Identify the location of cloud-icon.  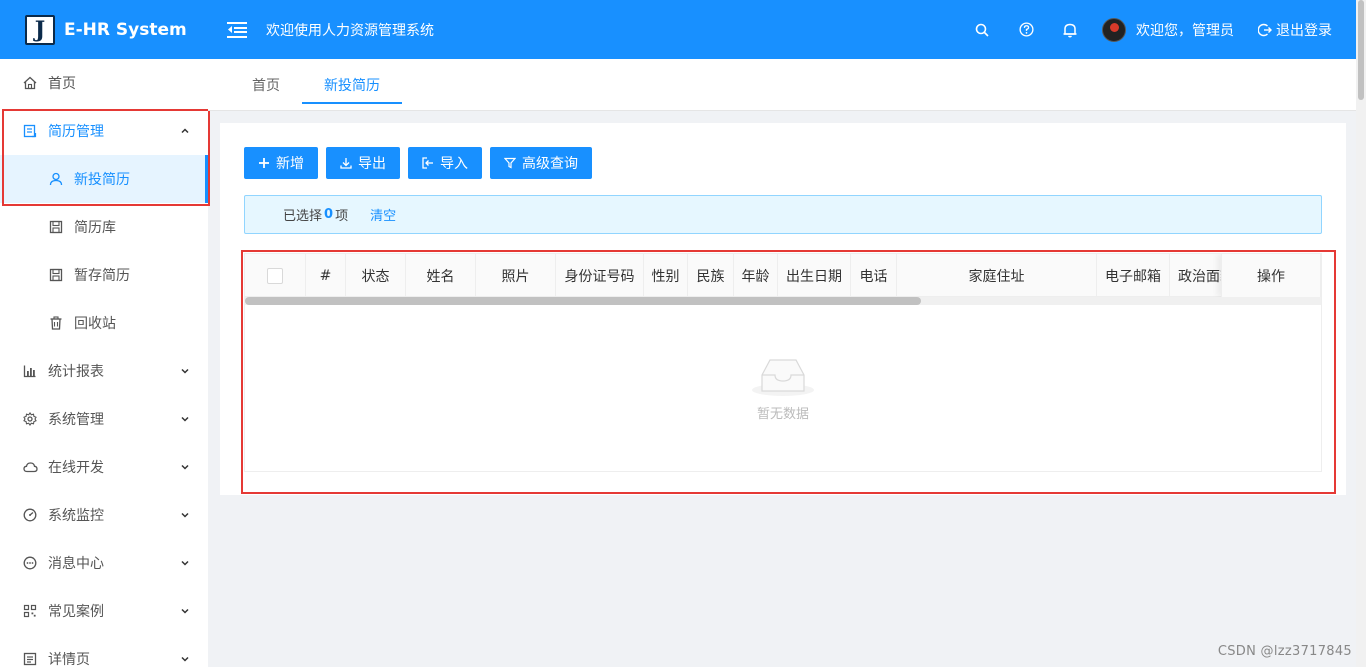
(30, 467).